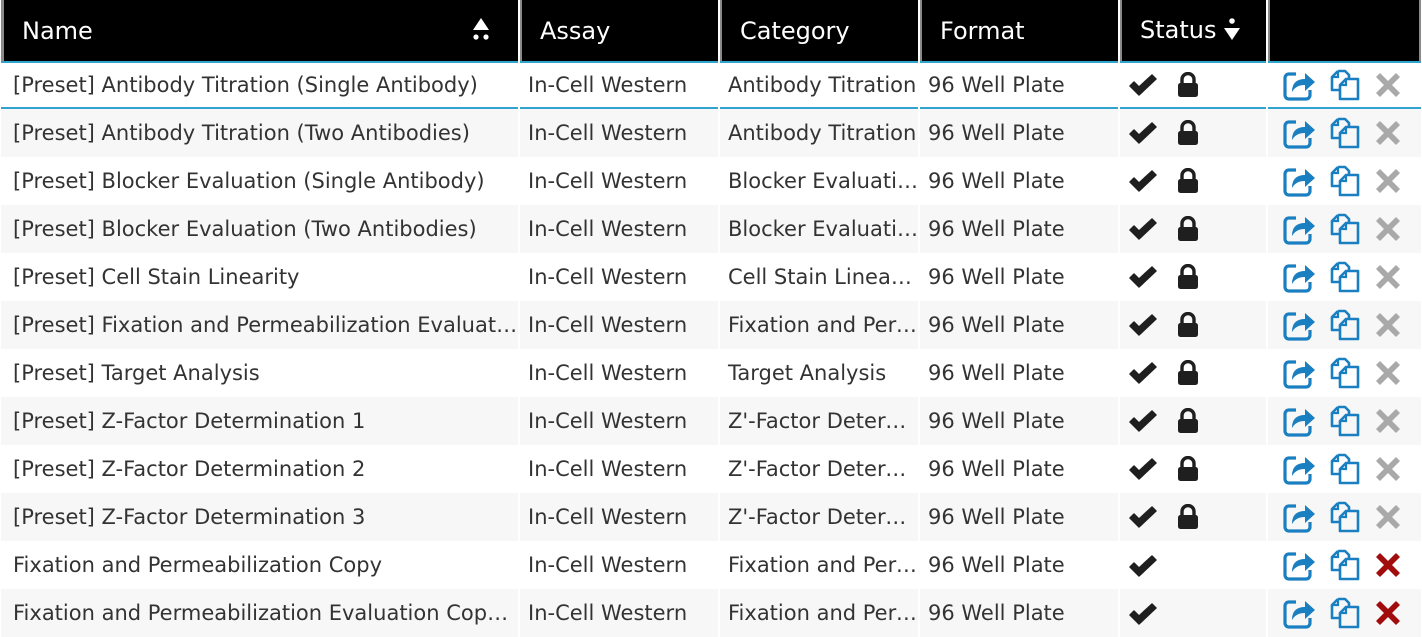 The height and width of the screenshot is (637, 1422). Describe the element at coordinates (822, 85) in the screenshot. I see `category-label: Antibody Titration` at that location.